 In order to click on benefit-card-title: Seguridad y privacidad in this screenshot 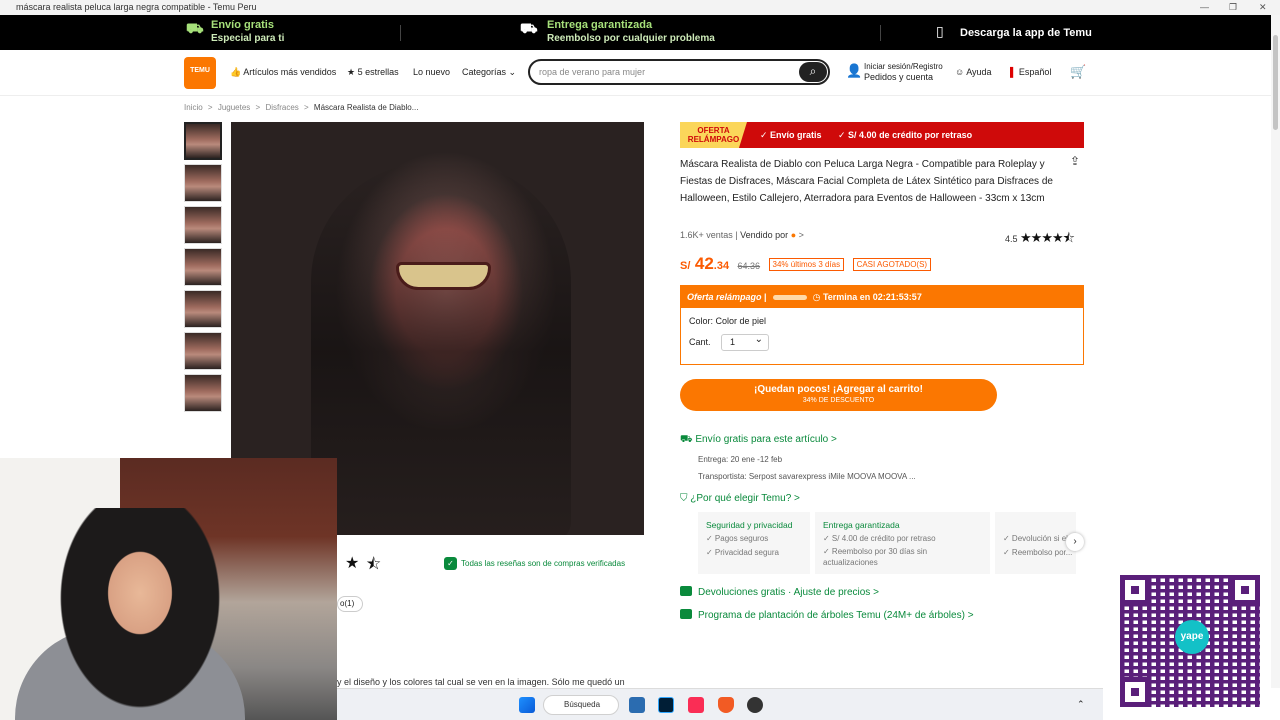, I will do `click(749, 525)`.